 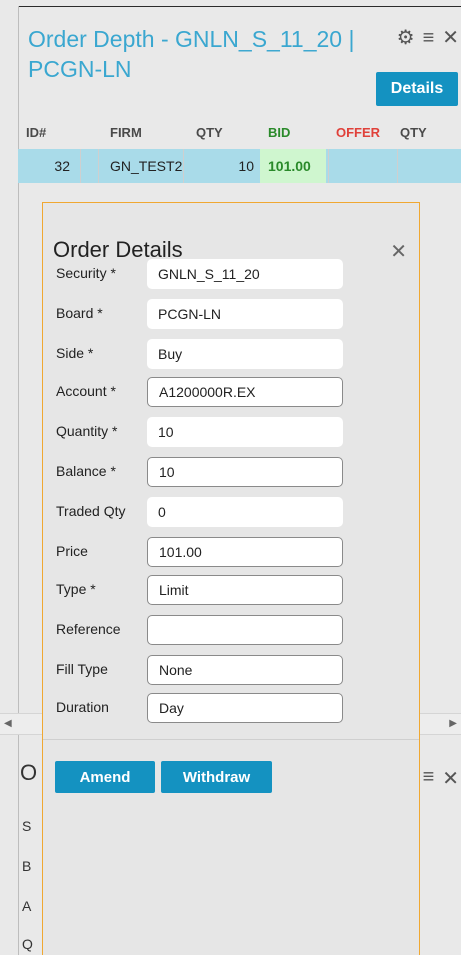 I want to click on field-label: Balance *, so click(x=86, y=471).